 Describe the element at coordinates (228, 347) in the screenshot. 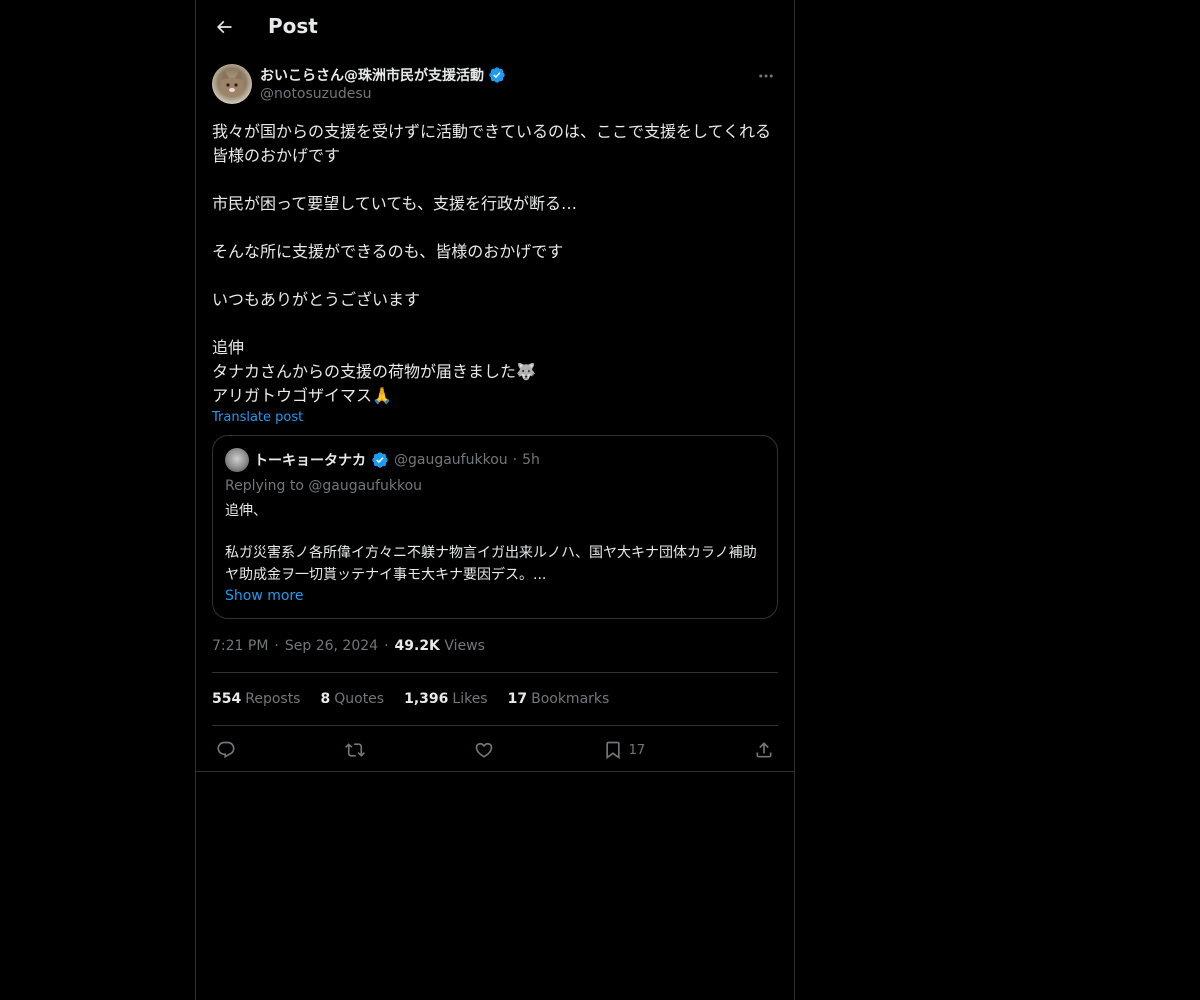

I see `post-line: 追伸` at that location.